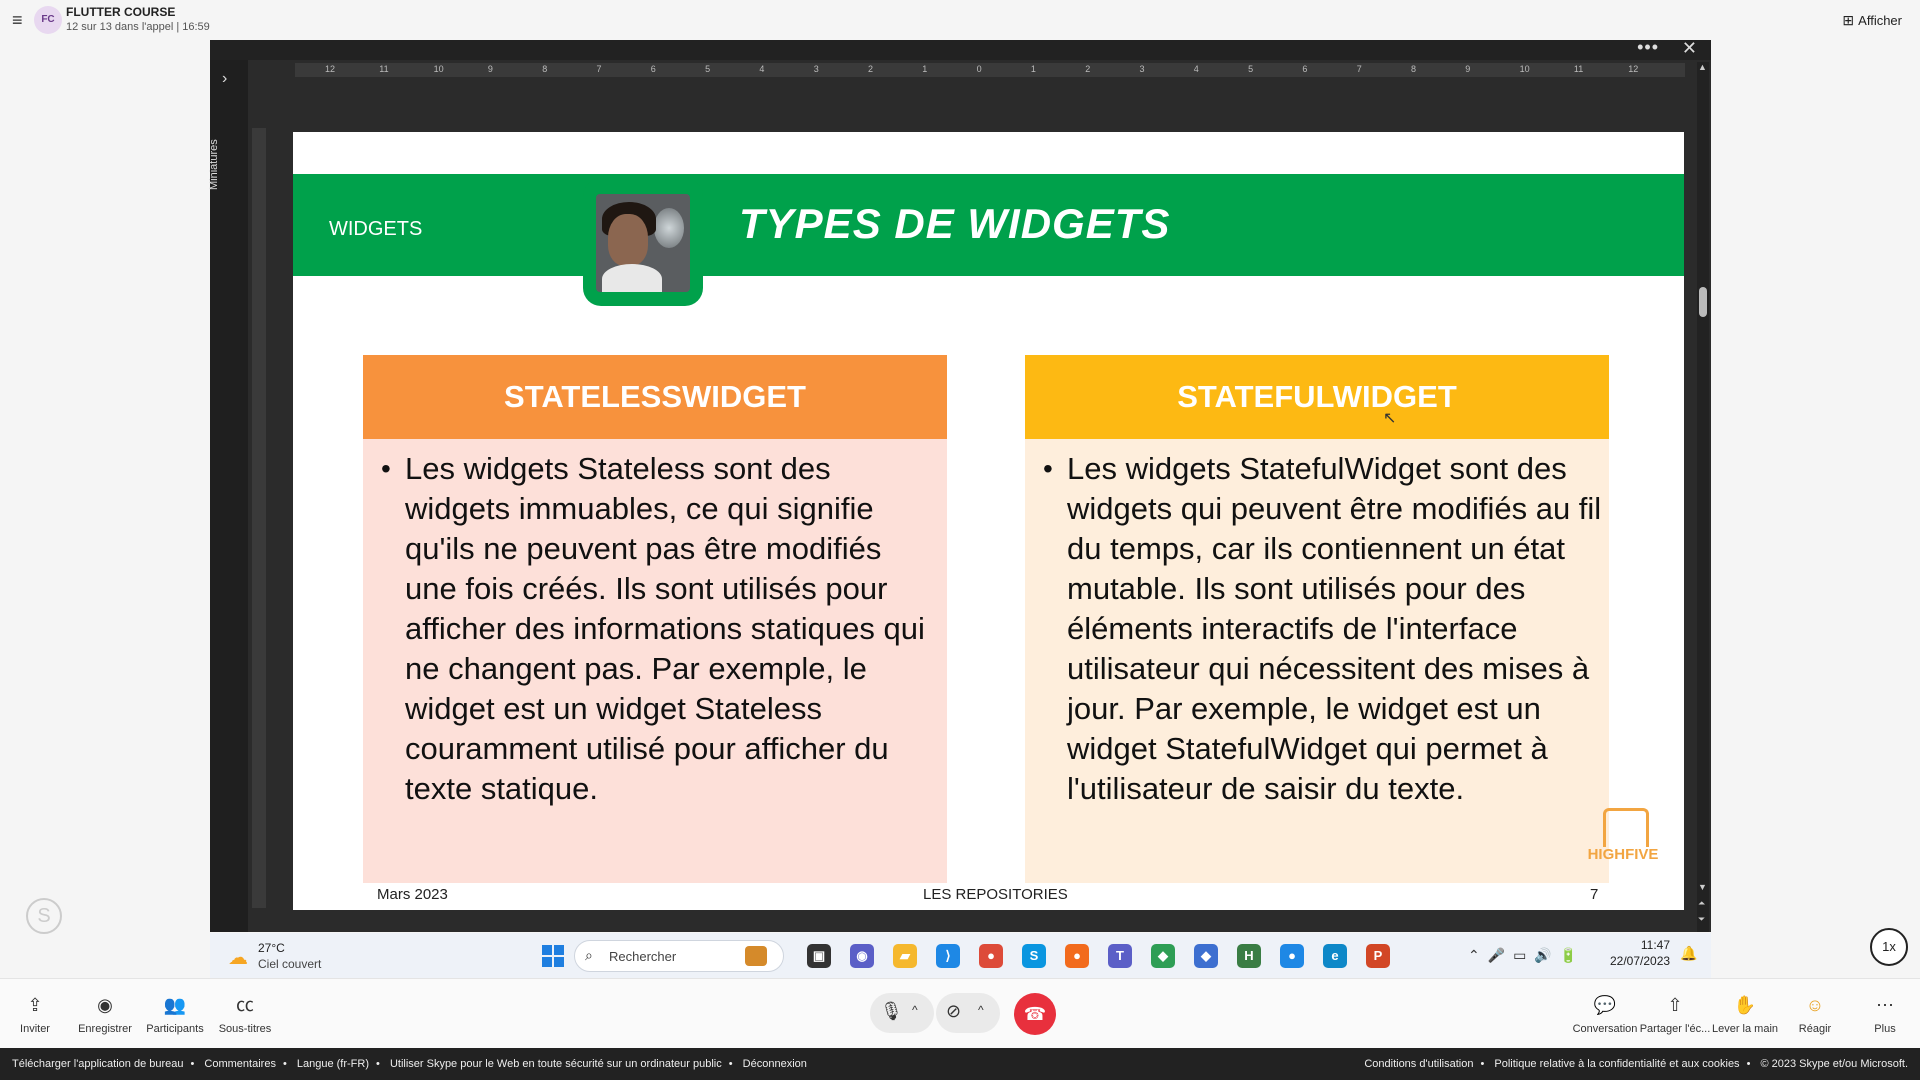 This screenshot has height=1080, width=1920. I want to click on hang-up-button: ☎, so click(1035, 1014).